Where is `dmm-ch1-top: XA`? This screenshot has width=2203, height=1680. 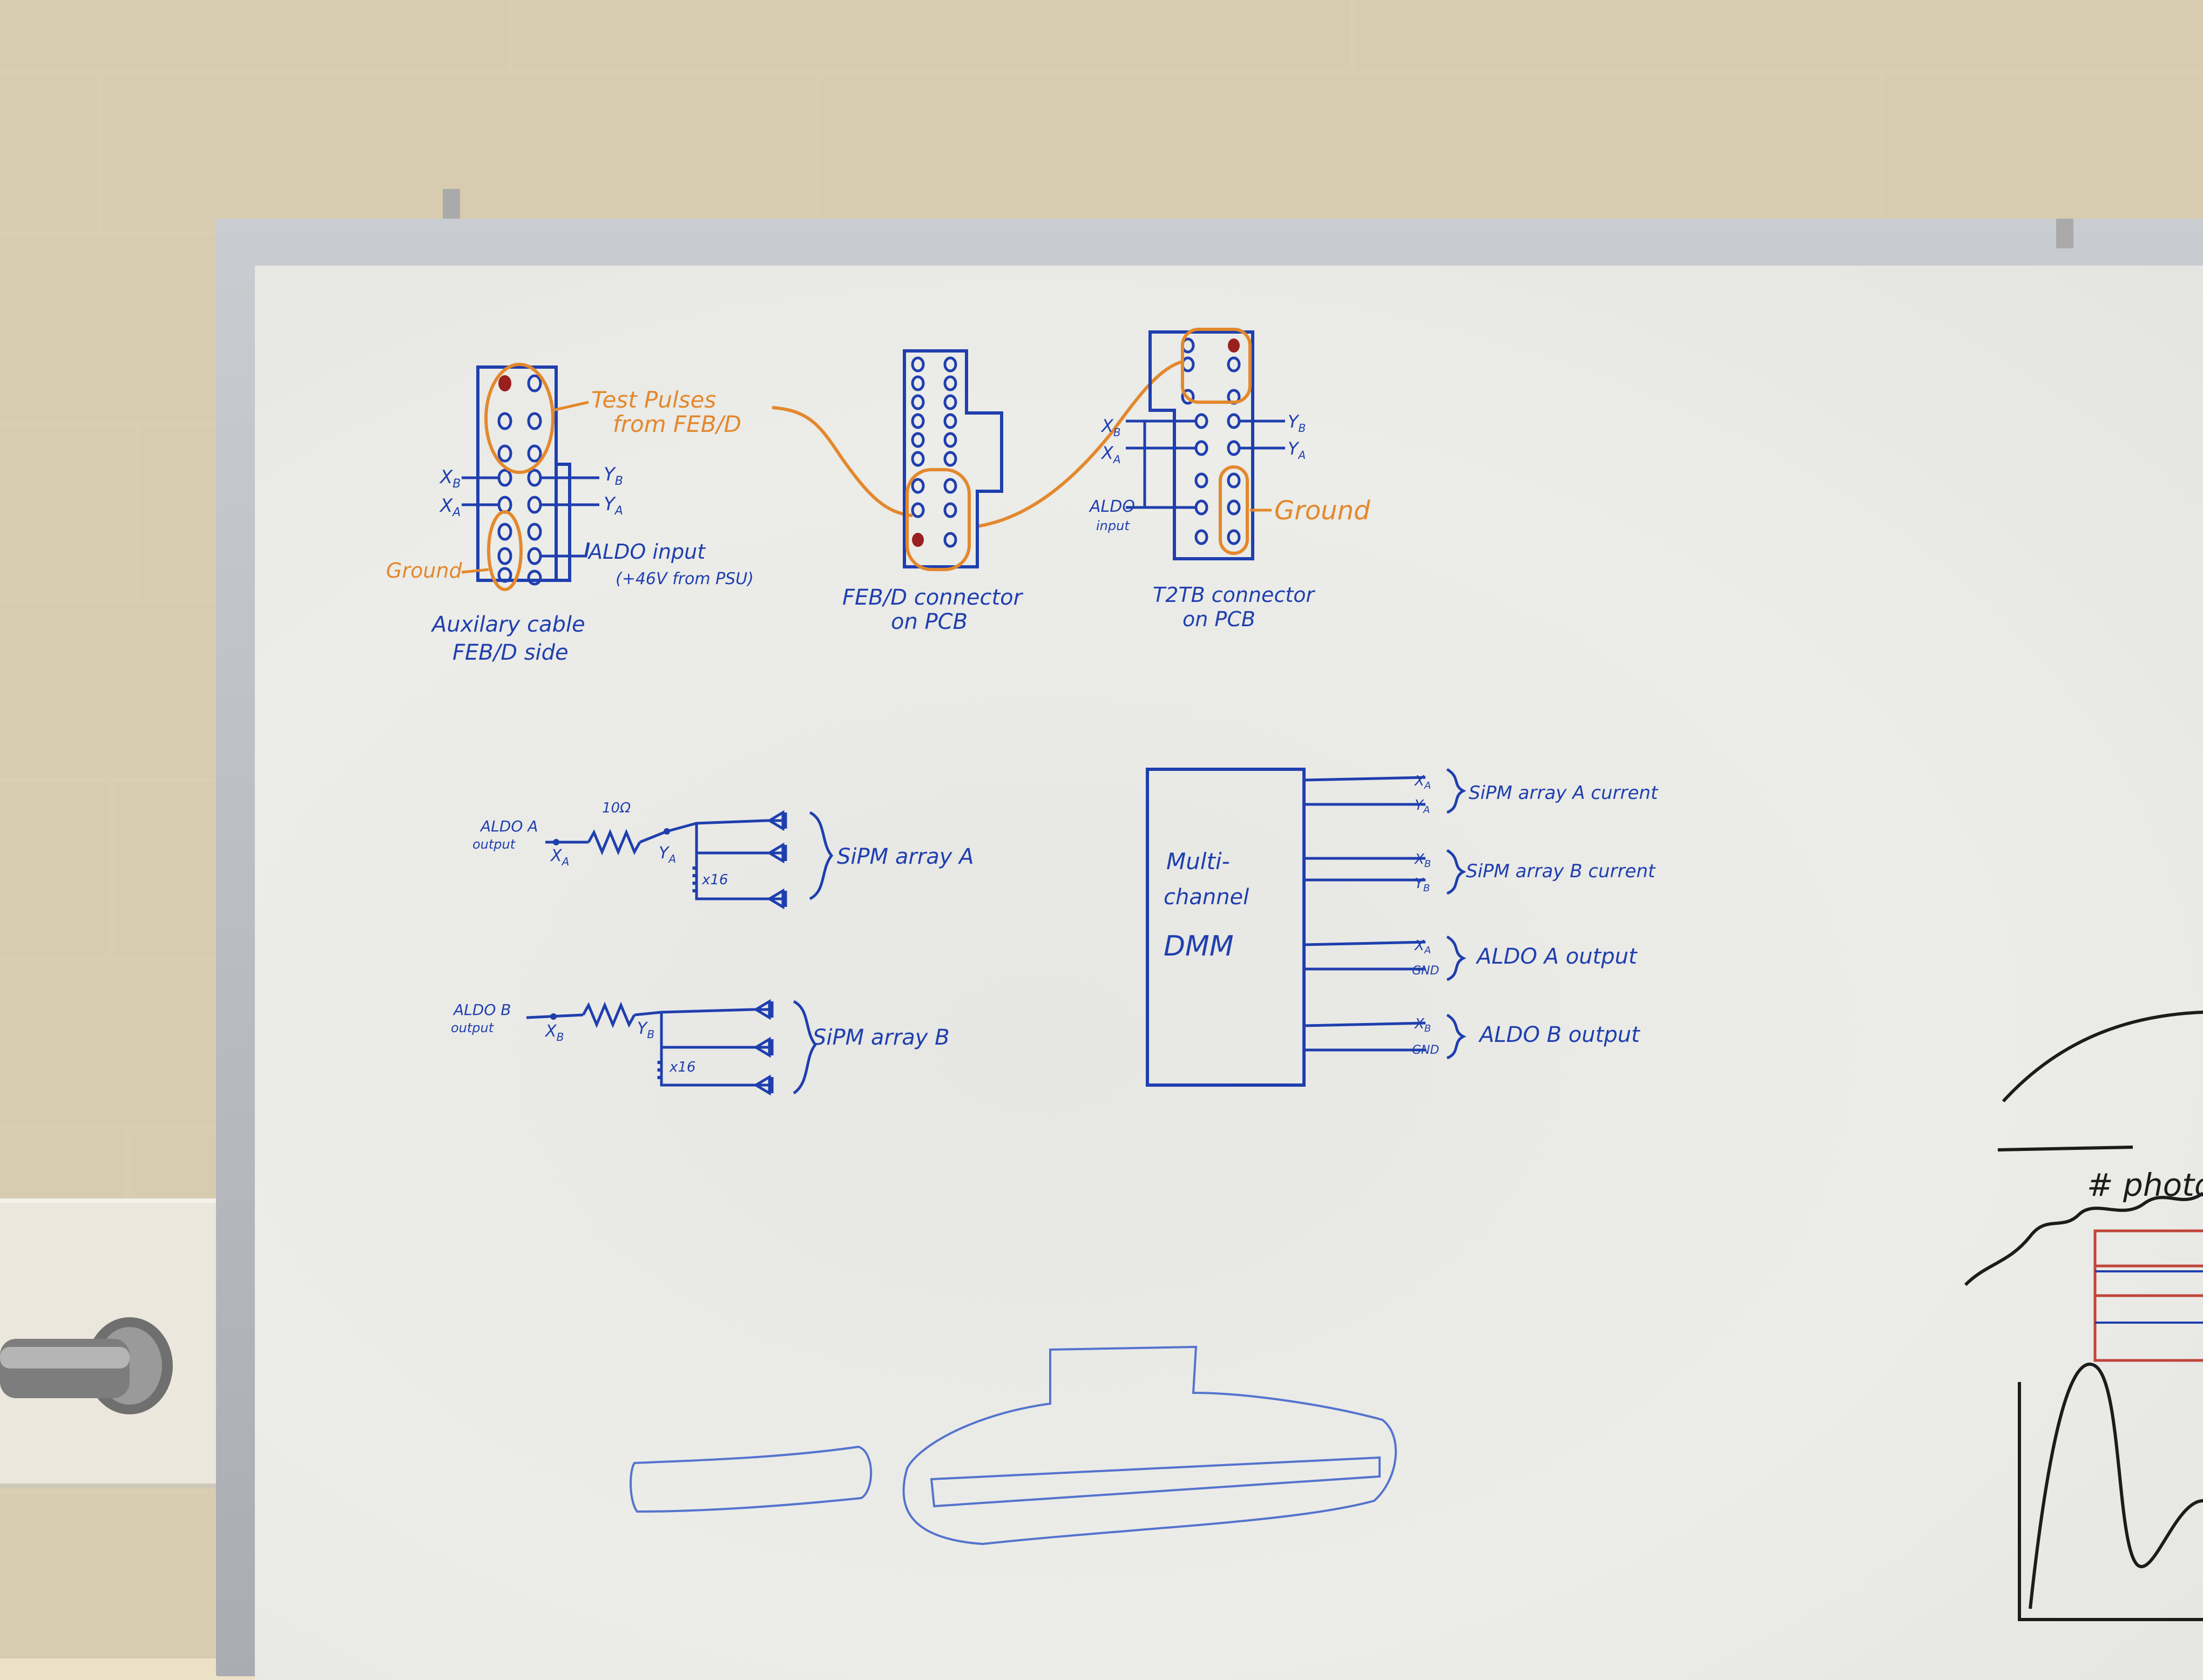 dmm-ch1-top: XA is located at coordinates (1422, 782).